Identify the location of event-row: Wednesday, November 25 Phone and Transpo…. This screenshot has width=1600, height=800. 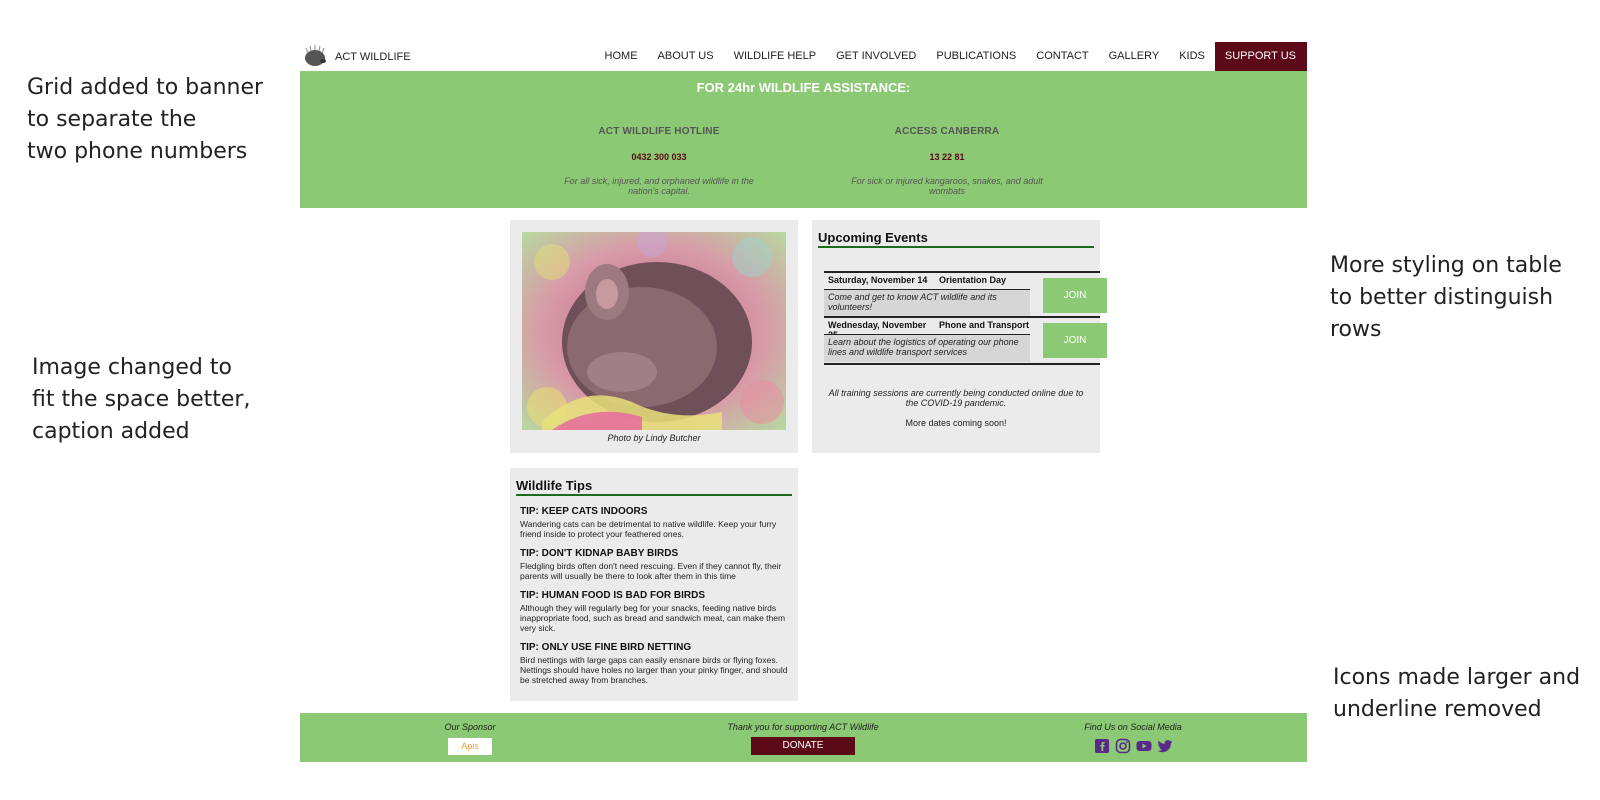
(965, 339).